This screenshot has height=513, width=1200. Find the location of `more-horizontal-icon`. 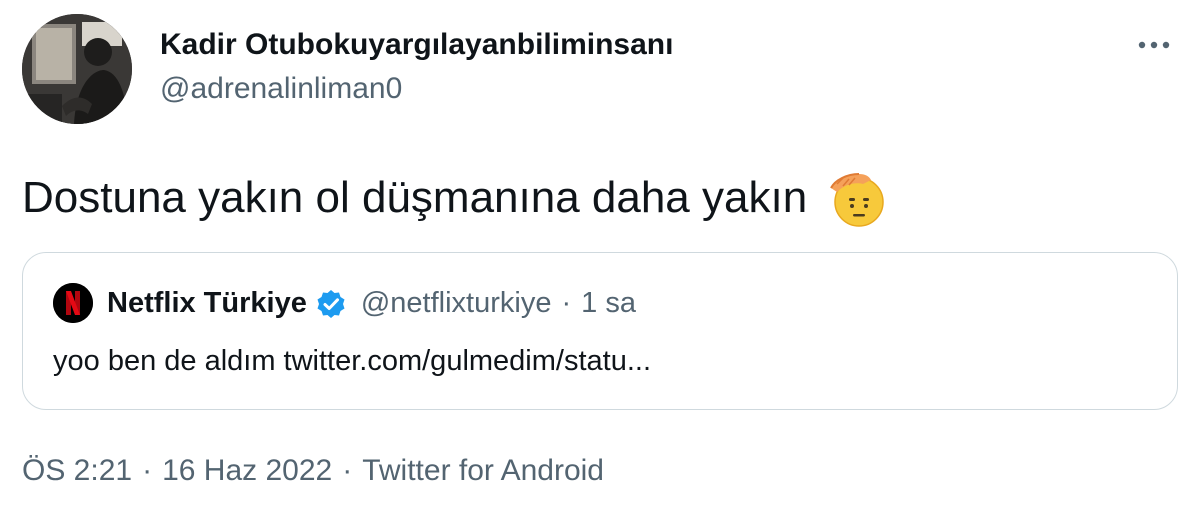

more-horizontal-icon is located at coordinates (1154, 45).